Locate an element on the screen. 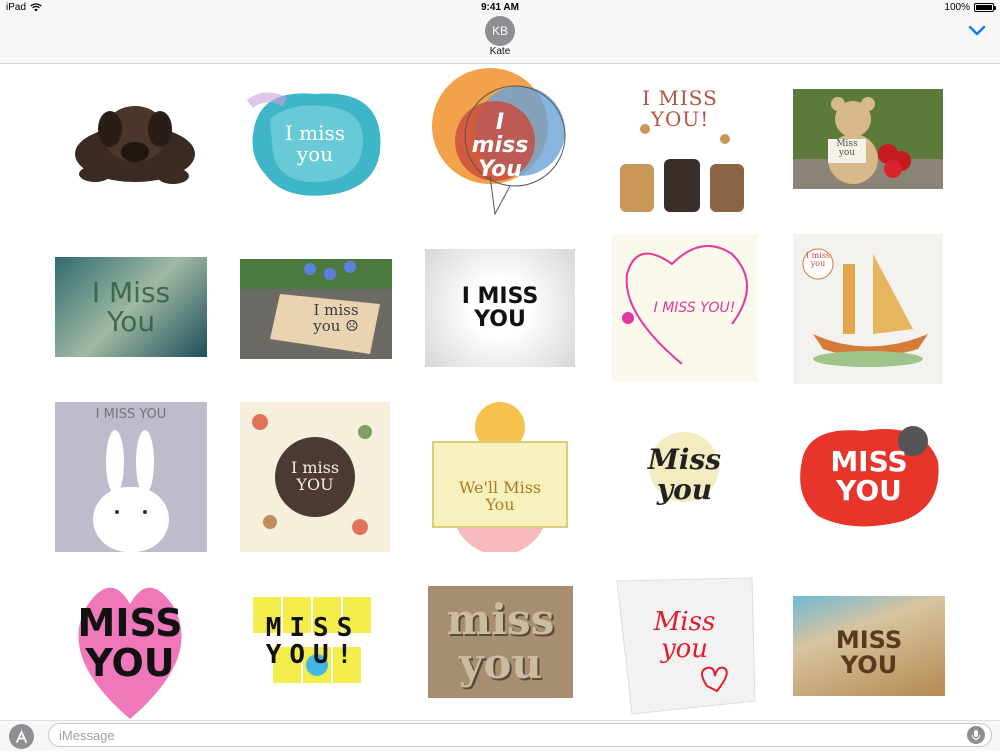 Image resolution: width=1000 pixels, height=754 pixels. sticker-i-miss-you-bubble: I miss You is located at coordinates (500, 141).